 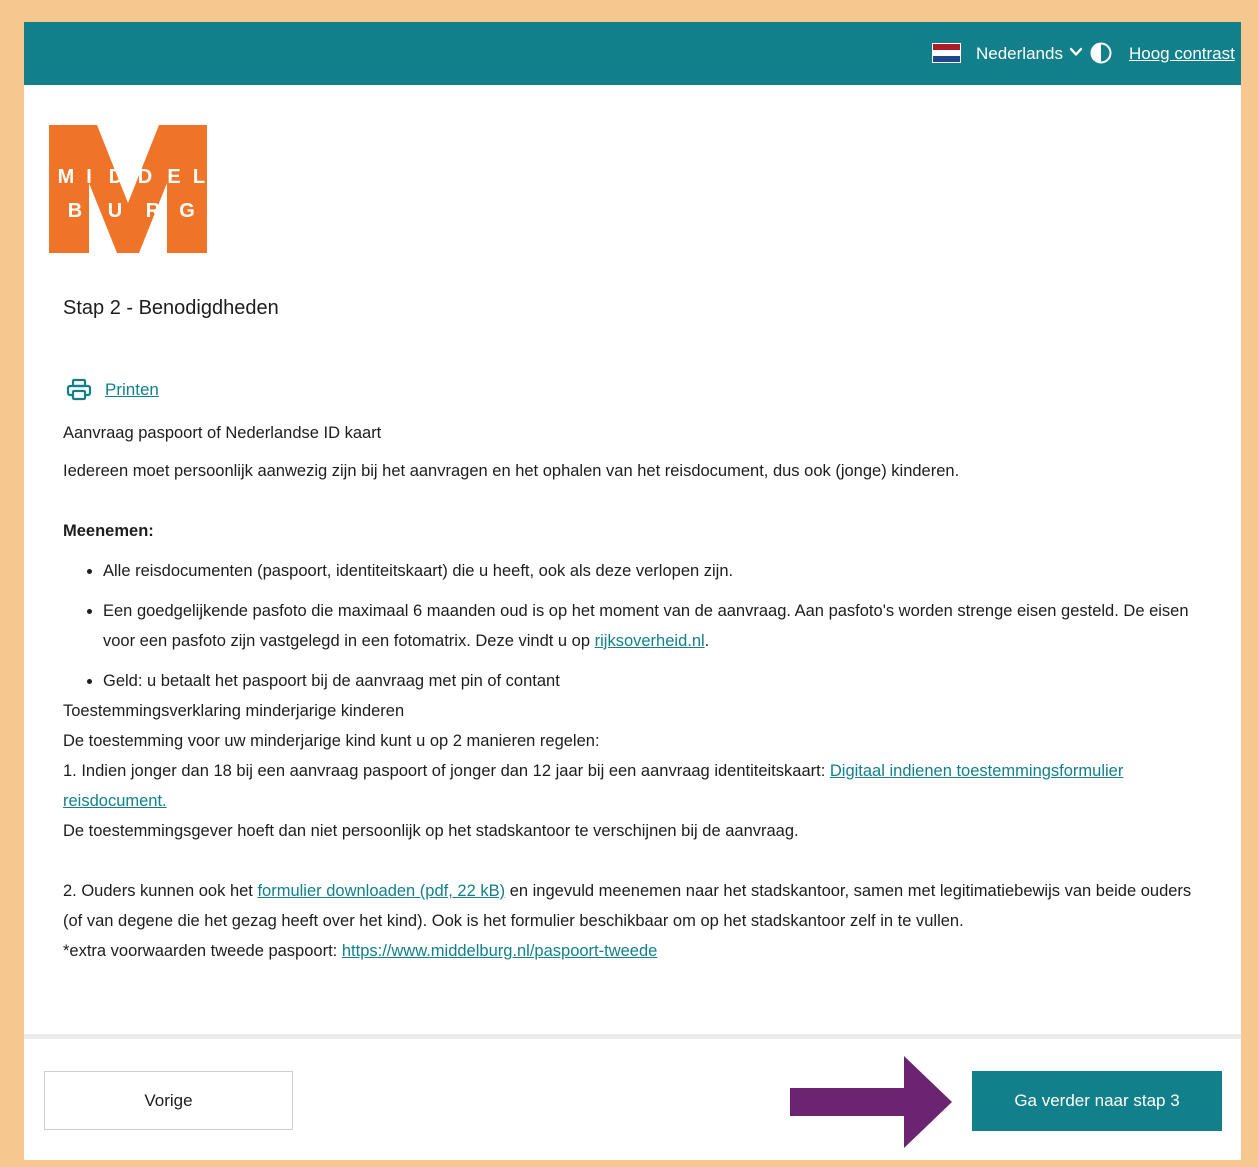 I want to click on middelburg-logo: M I D D E L B U R G, so click(x=128, y=189).